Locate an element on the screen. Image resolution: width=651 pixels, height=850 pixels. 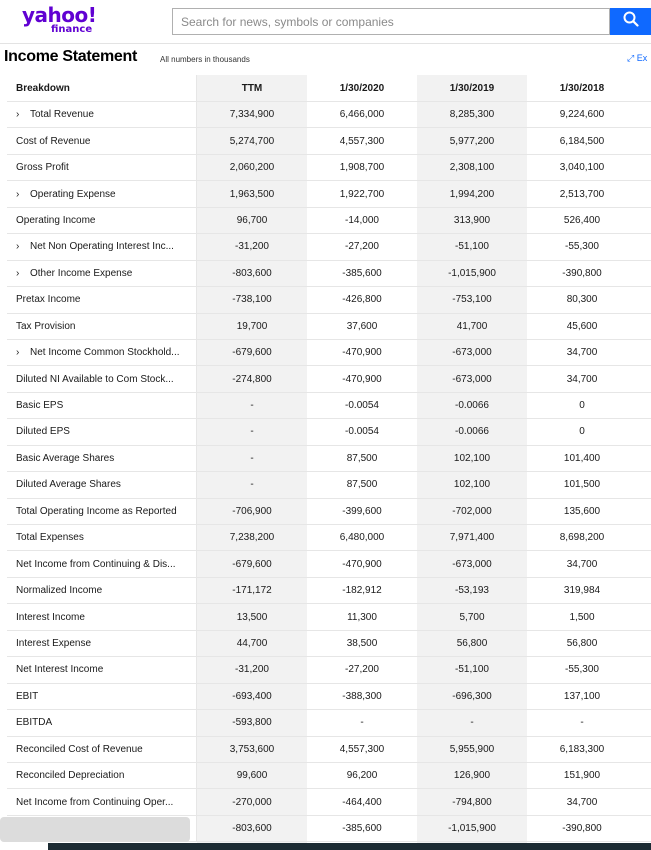
value-2018: - is located at coordinates (582, 723).